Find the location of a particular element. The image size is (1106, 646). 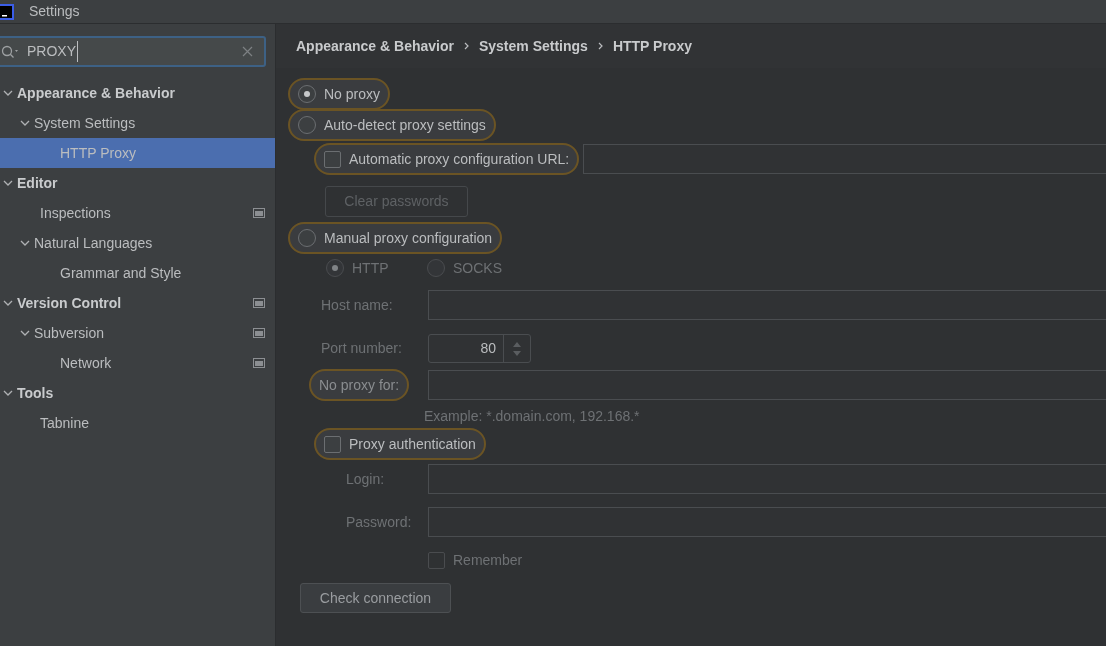

option-label: SOCKS is located at coordinates (477, 268).